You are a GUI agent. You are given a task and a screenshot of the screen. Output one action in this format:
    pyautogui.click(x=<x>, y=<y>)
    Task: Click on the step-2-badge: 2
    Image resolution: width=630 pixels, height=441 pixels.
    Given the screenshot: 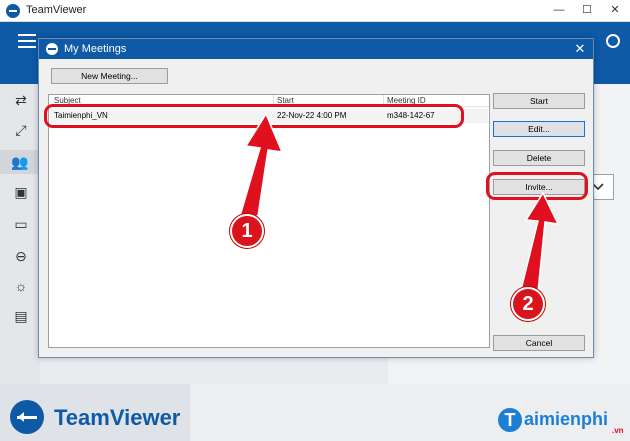 What is the action you would take?
    pyautogui.click(x=528, y=304)
    